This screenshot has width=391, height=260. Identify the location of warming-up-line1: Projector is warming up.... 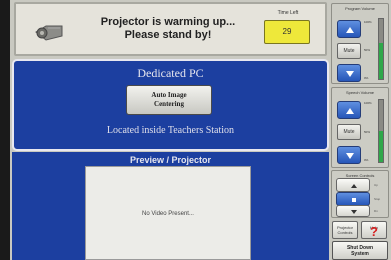
(168, 22).